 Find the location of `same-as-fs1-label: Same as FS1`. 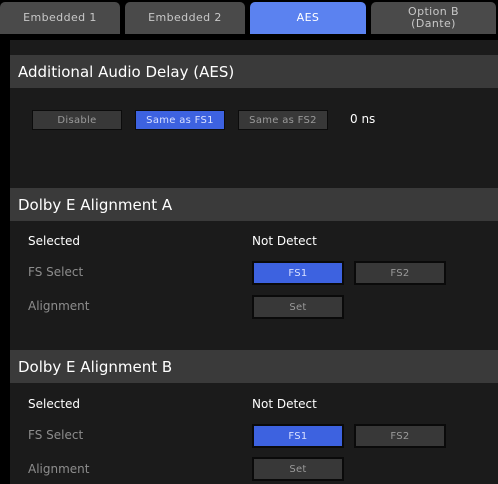

same-as-fs1-label: Same as FS1 is located at coordinates (180, 120).